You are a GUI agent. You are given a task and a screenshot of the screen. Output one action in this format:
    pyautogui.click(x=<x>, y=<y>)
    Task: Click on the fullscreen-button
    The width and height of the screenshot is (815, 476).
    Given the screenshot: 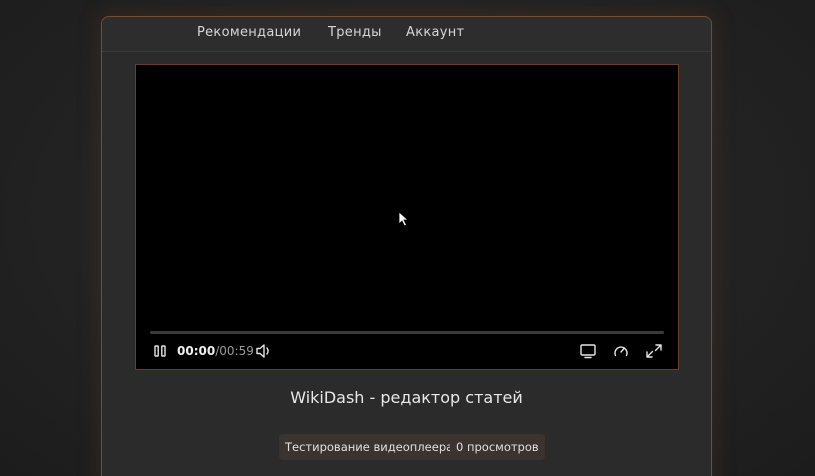 What is the action you would take?
    pyautogui.click(x=654, y=351)
    